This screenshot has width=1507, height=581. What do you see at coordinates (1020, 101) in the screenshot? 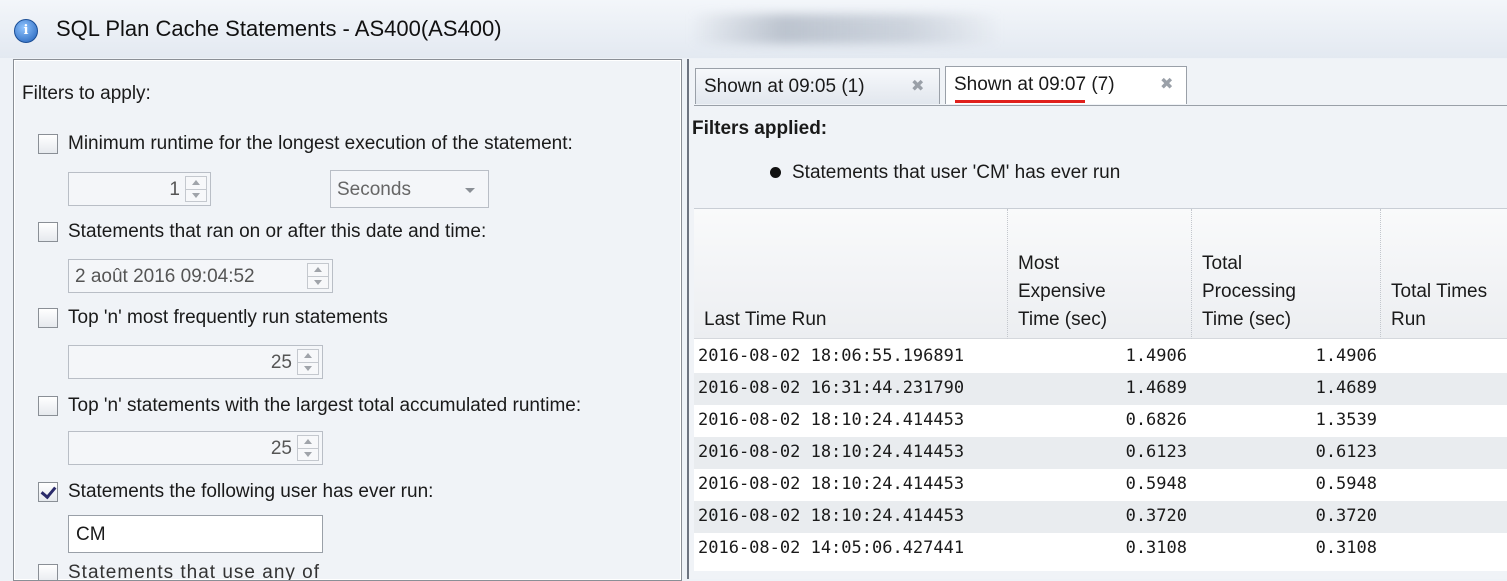
I see `active-tab-underline` at bounding box center [1020, 101].